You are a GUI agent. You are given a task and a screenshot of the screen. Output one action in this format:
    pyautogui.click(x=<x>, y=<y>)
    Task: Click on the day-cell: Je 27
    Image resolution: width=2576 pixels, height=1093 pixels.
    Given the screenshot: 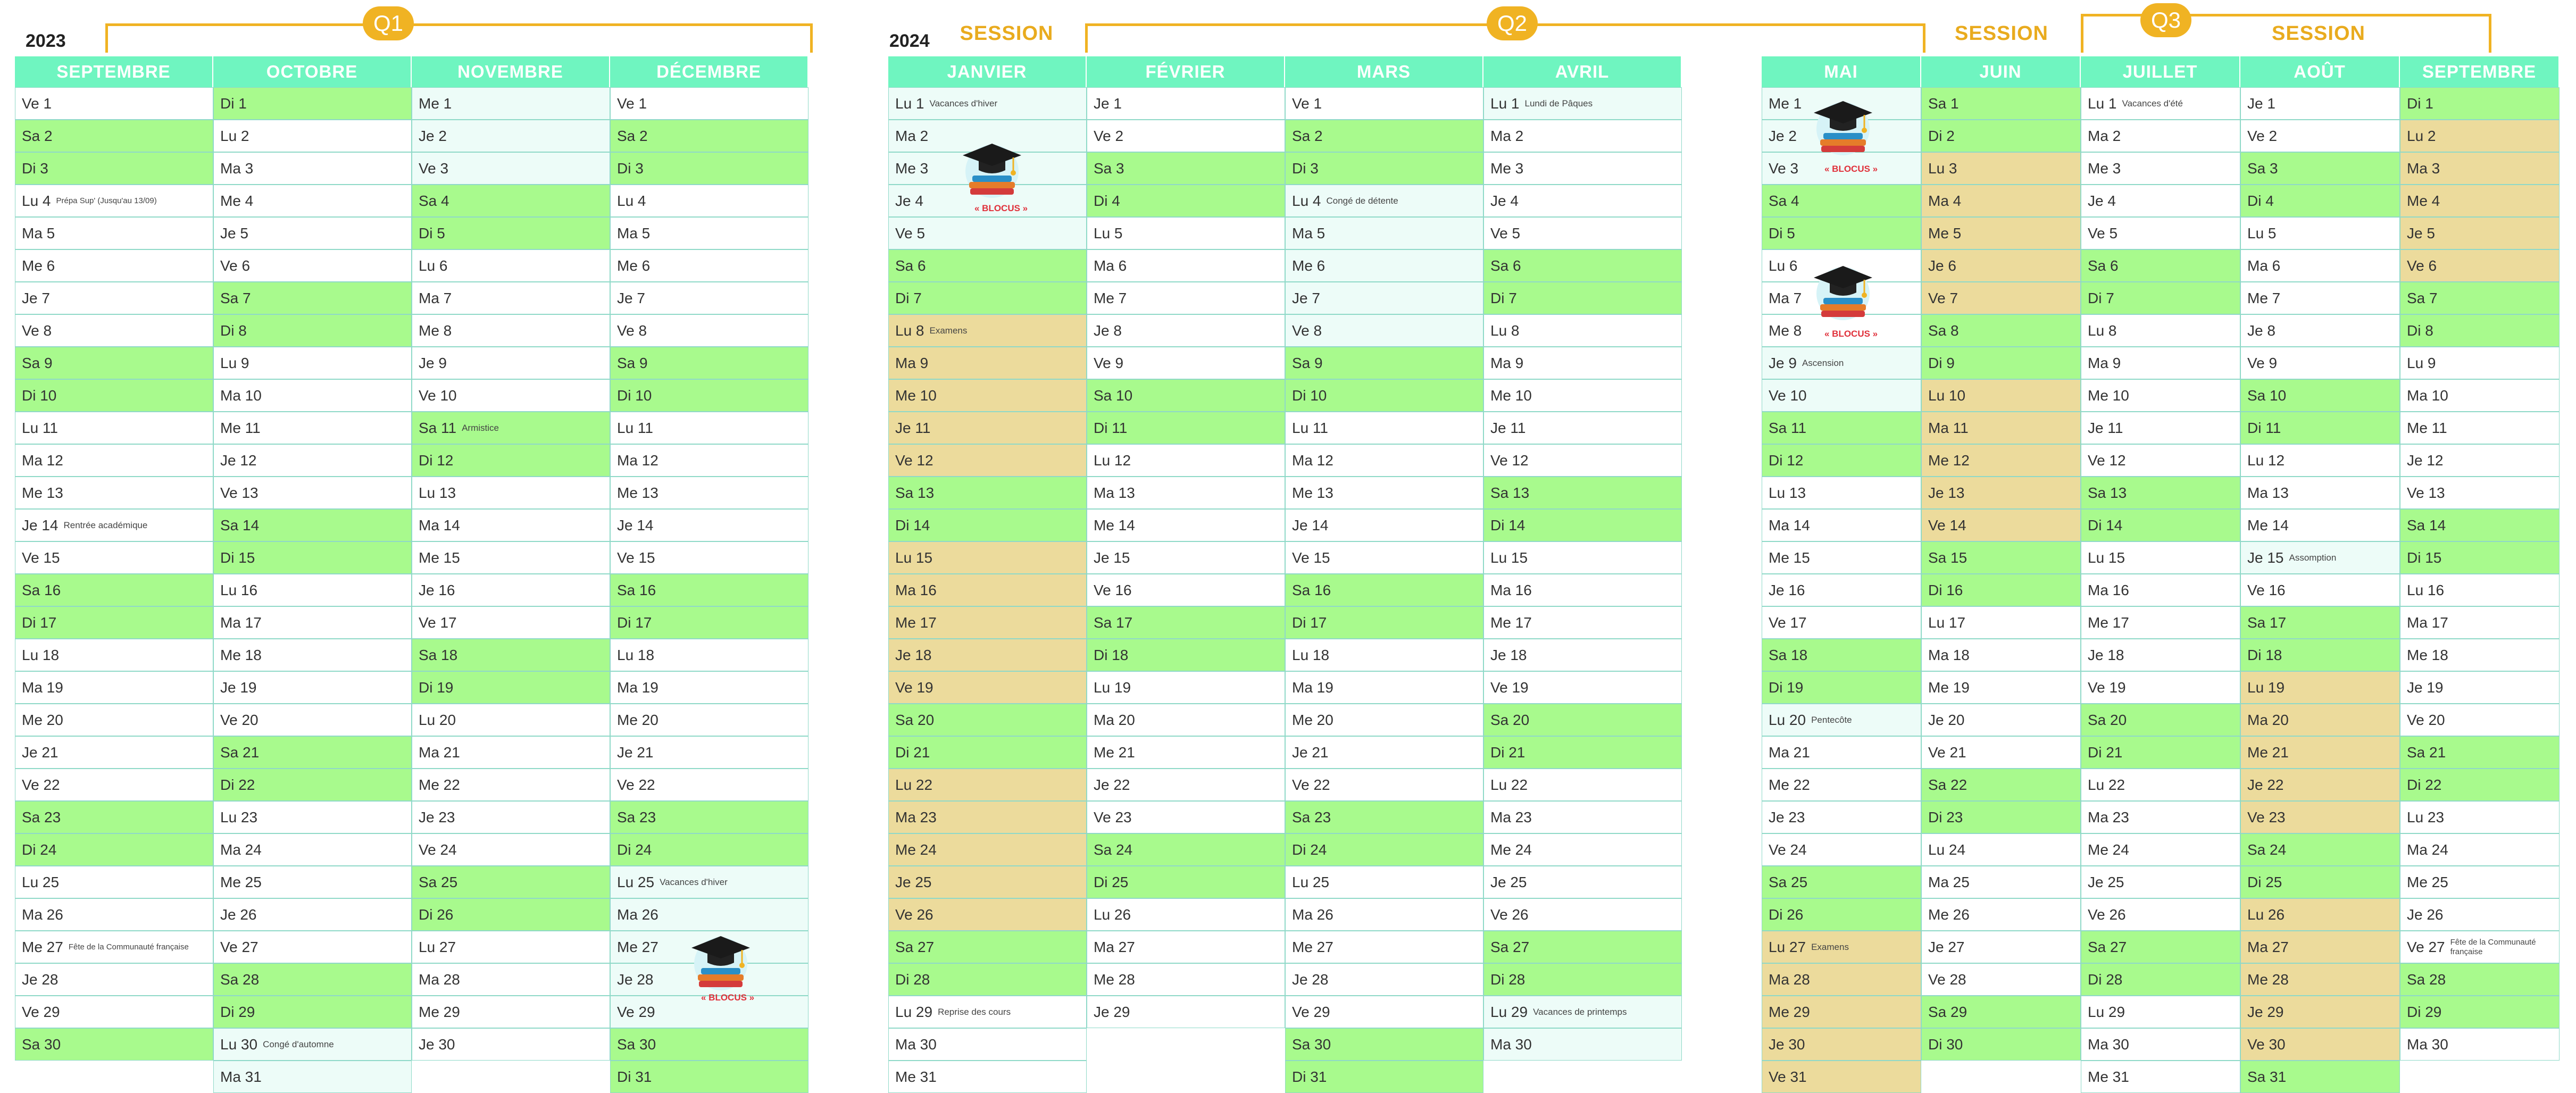 What is the action you would take?
    pyautogui.click(x=2001, y=947)
    